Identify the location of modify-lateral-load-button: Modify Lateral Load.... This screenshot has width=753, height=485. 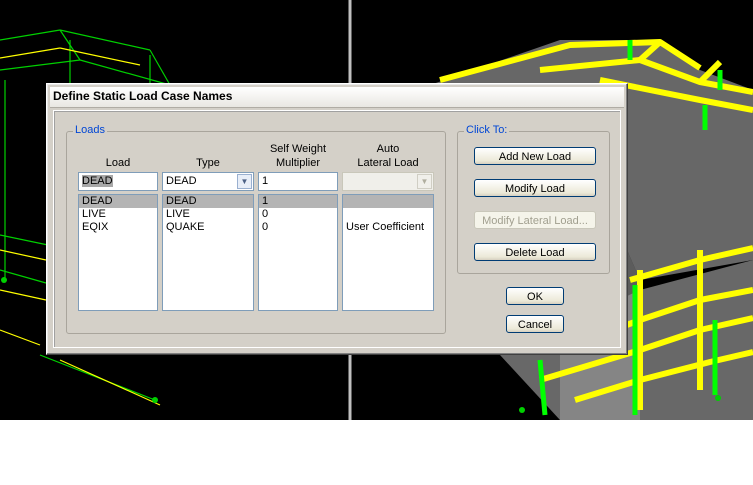
(535, 220).